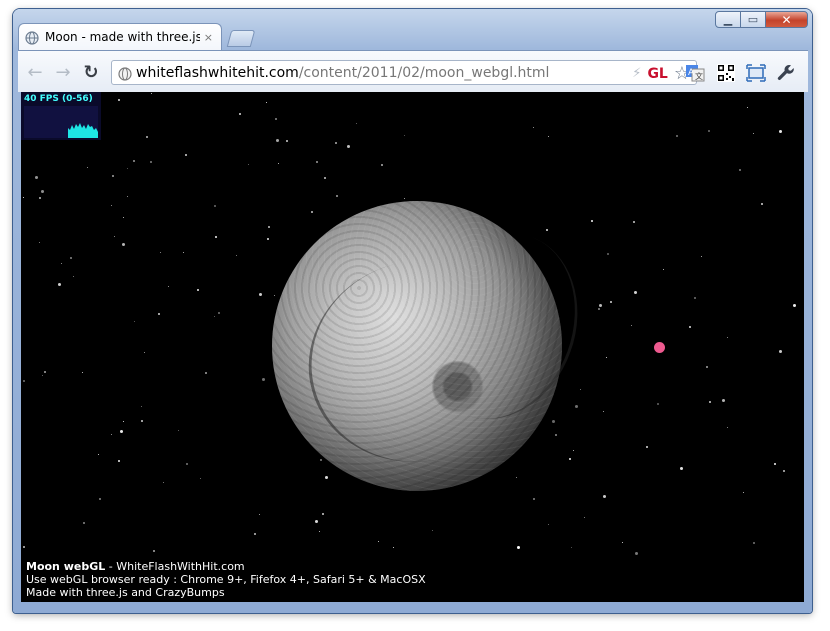 This screenshot has height=631, width=830. What do you see at coordinates (35, 72) in the screenshot?
I see `back-button: ←` at bounding box center [35, 72].